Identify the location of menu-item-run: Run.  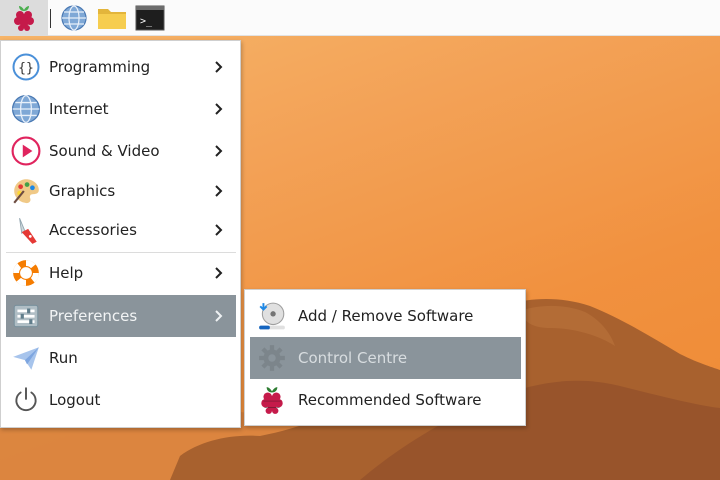
(121, 358).